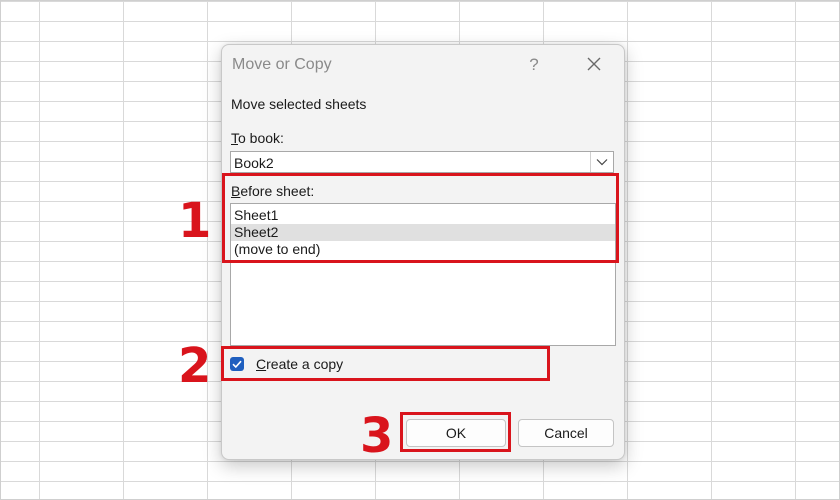 The image size is (840, 500). Describe the element at coordinates (385, 363) in the screenshot. I see `callout-box-create-copy` at that location.